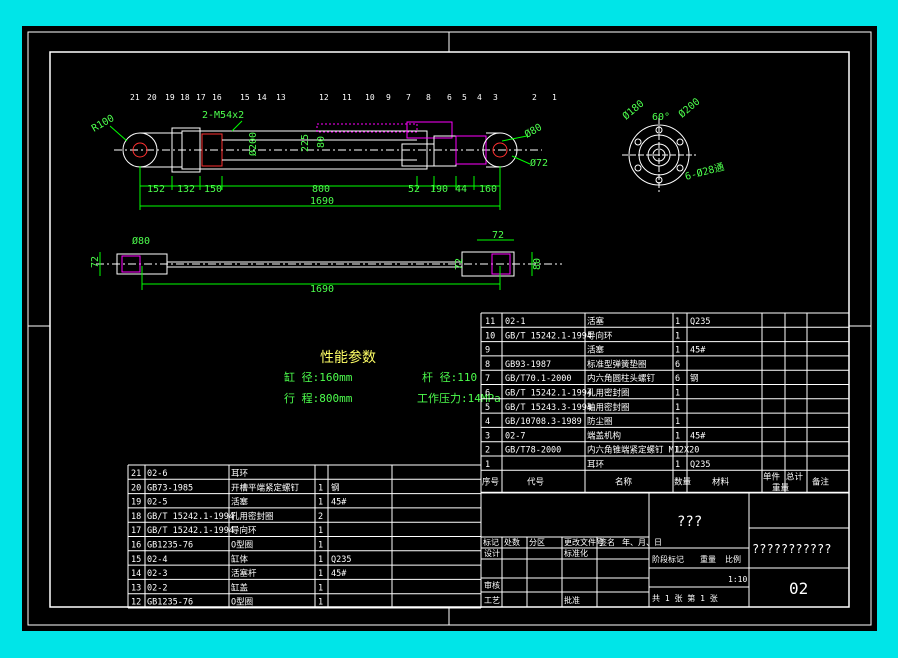 Image resolution: width=898 pixels, height=658 pixels. What do you see at coordinates (490, 322) in the screenshot?
I see `bom-upper-no: 11` at bounding box center [490, 322].